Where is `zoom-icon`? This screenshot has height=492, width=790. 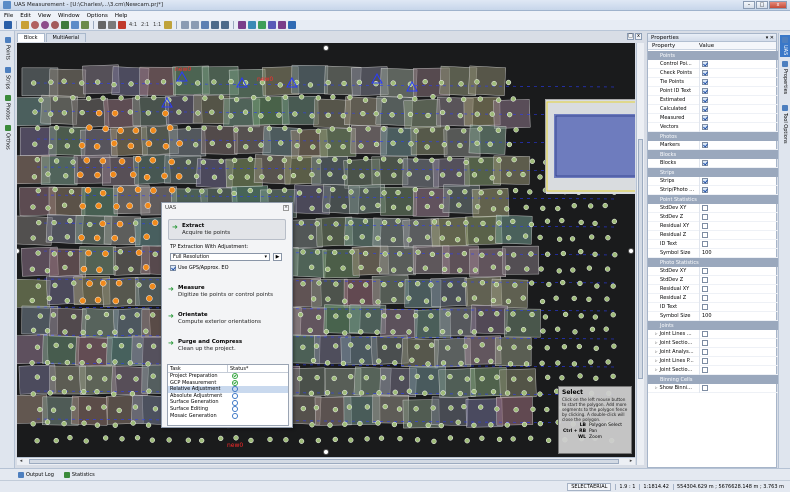
zoom-icon is located at coordinates (112, 25).